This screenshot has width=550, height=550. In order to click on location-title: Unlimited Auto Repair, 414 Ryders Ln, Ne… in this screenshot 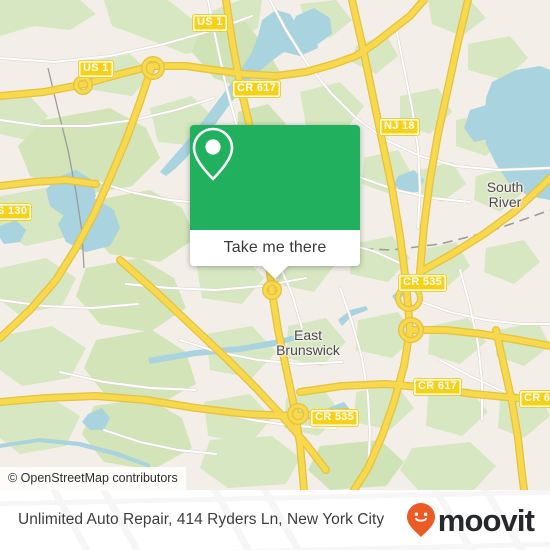, I will do `click(201, 519)`.